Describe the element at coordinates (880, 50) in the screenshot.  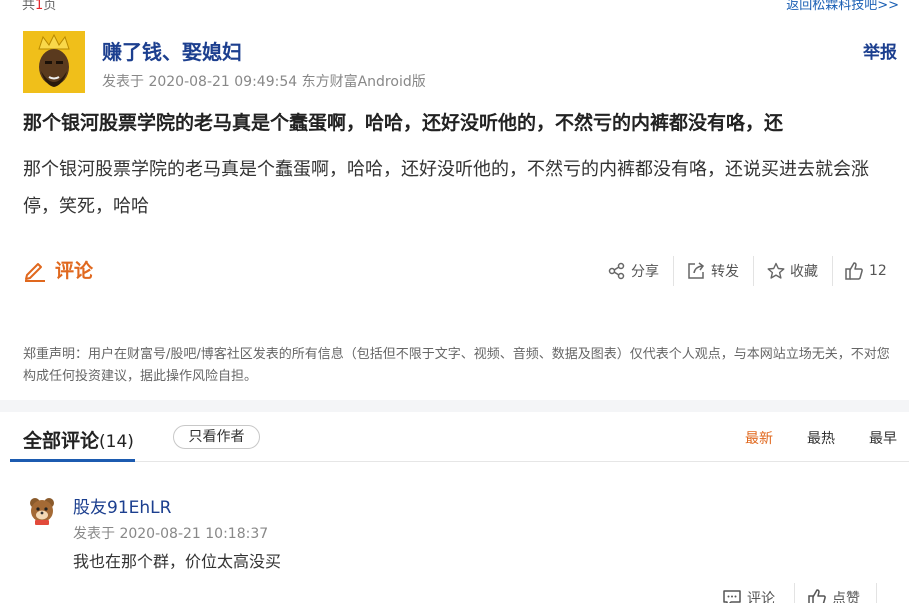
I see `report-button: 举报` at that location.